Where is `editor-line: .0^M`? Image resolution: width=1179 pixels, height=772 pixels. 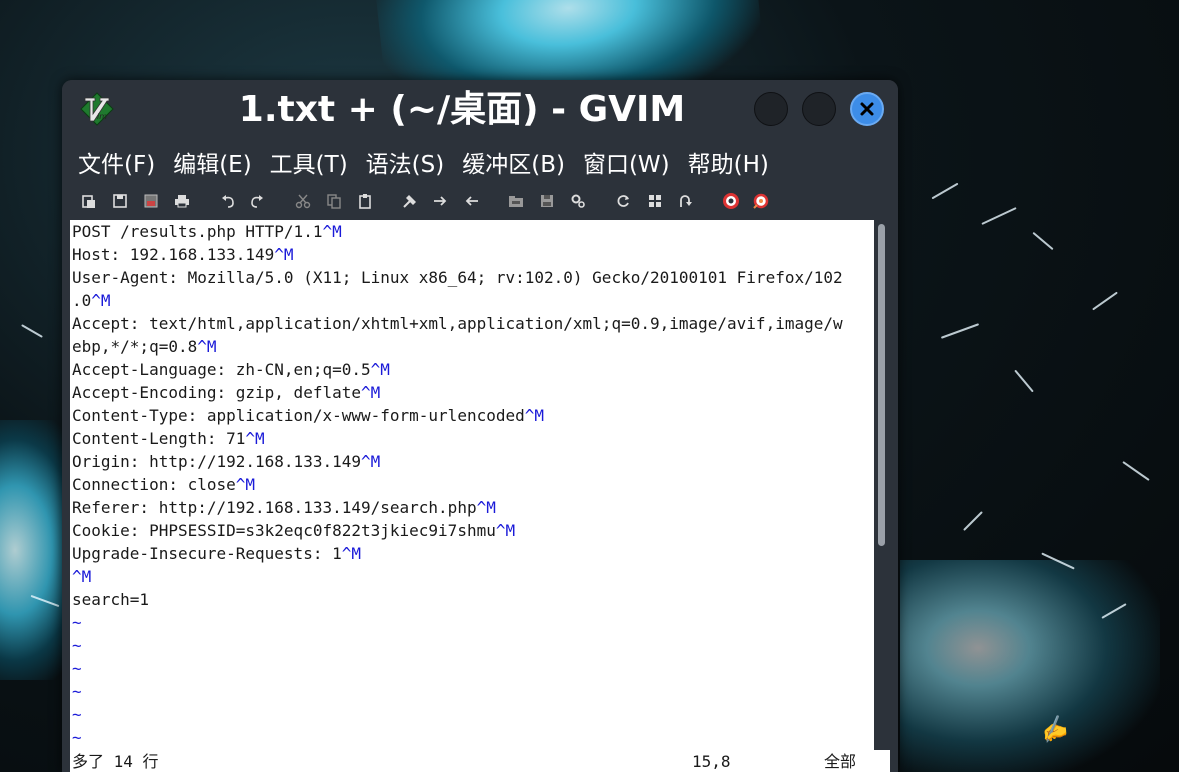
editor-line: .0^M is located at coordinates (91, 300).